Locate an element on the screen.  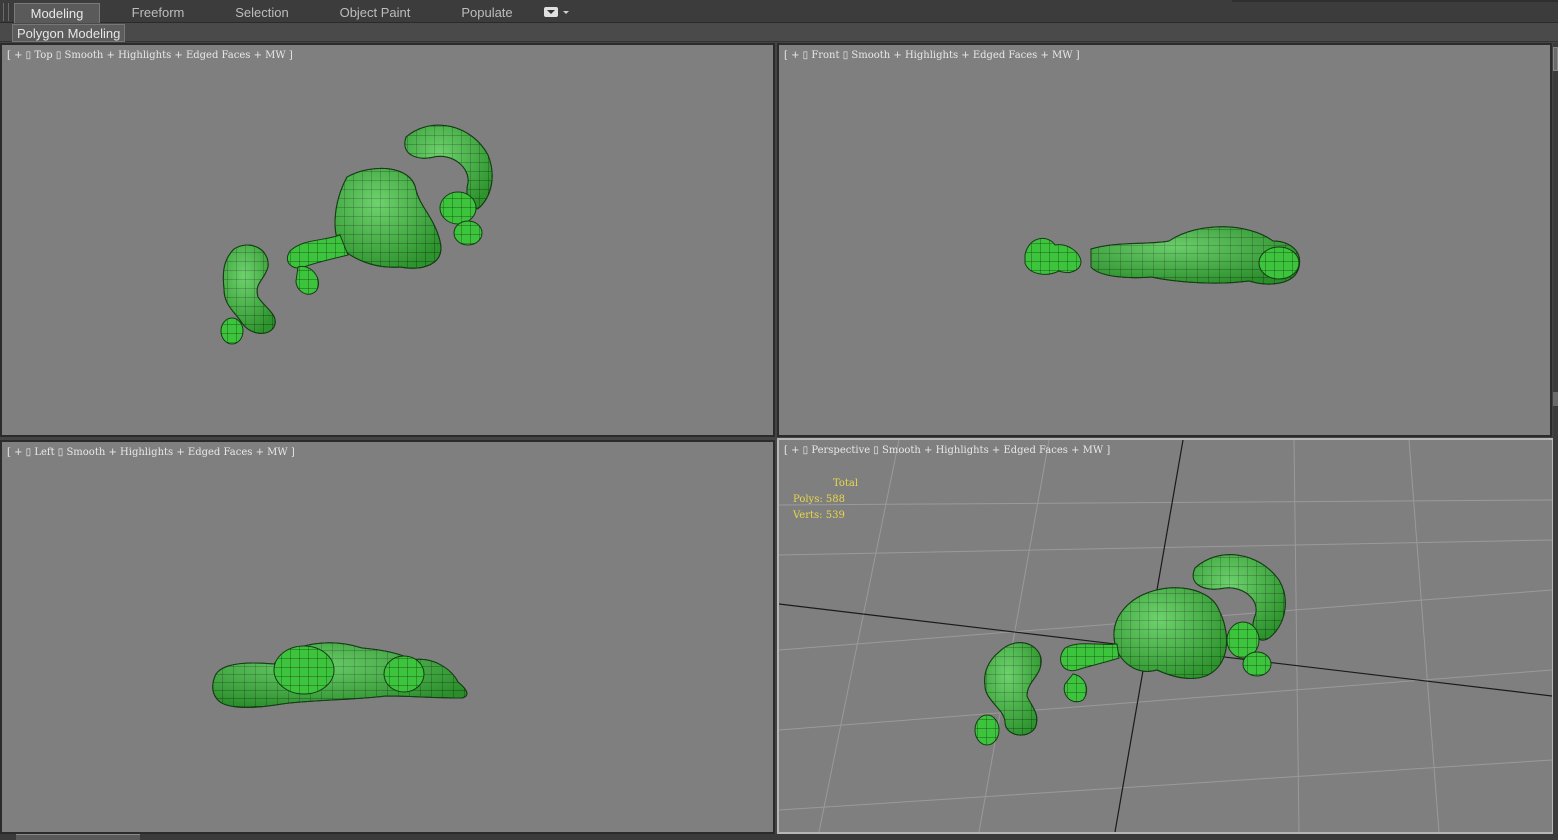
mesh-front-view is located at coordinates (1162, 255).